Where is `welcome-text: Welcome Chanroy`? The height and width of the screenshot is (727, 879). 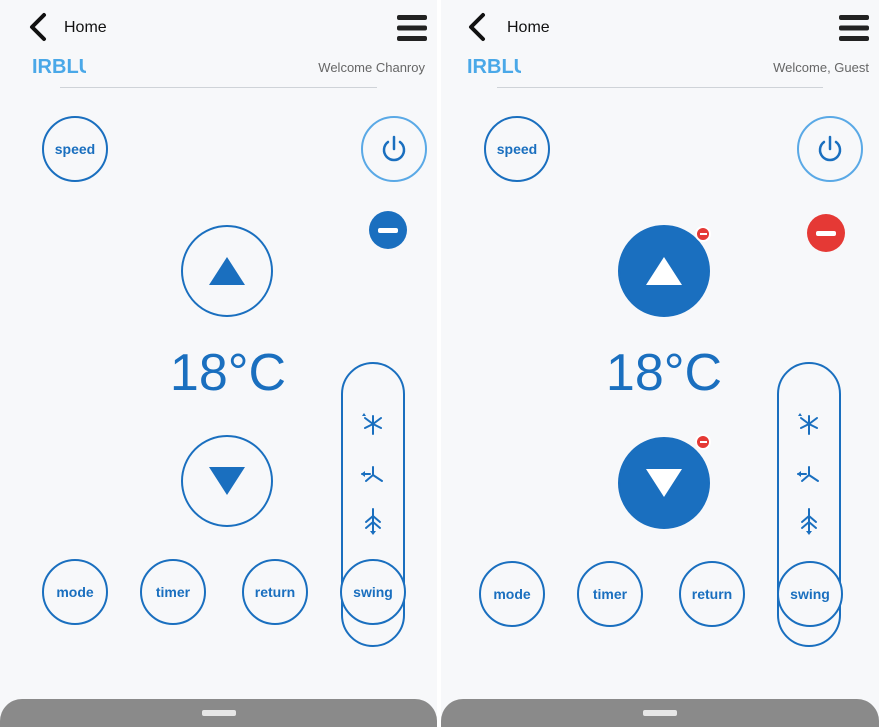
welcome-text: Welcome Chanroy is located at coordinates (371, 67).